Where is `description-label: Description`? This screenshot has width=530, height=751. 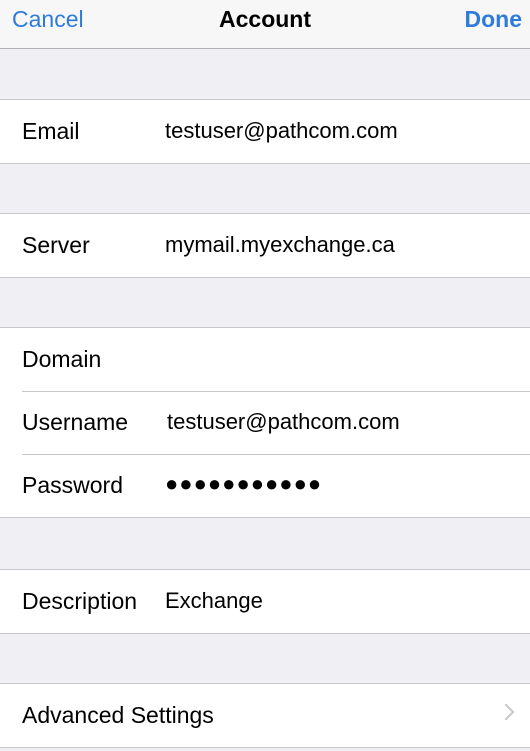
description-label: Description is located at coordinates (80, 601).